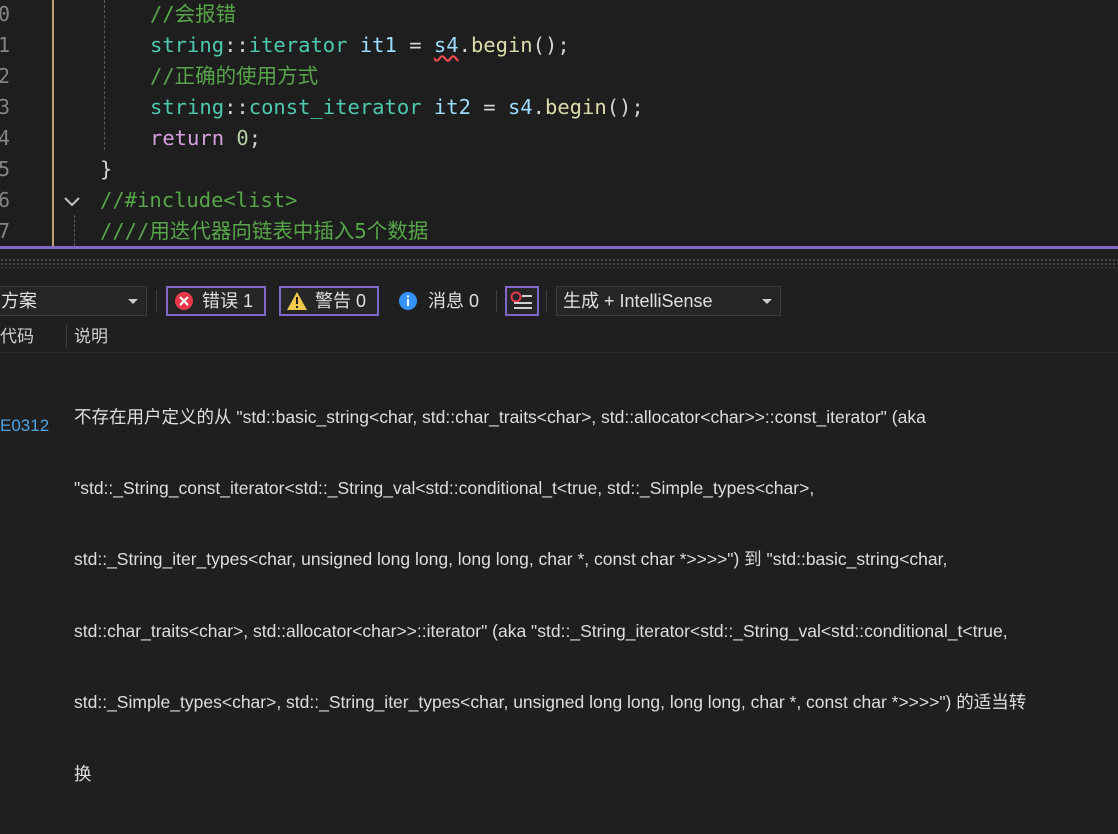  I want to click on build-filter-dropdown: 生成 + IntelliSense, so click(668, 301).